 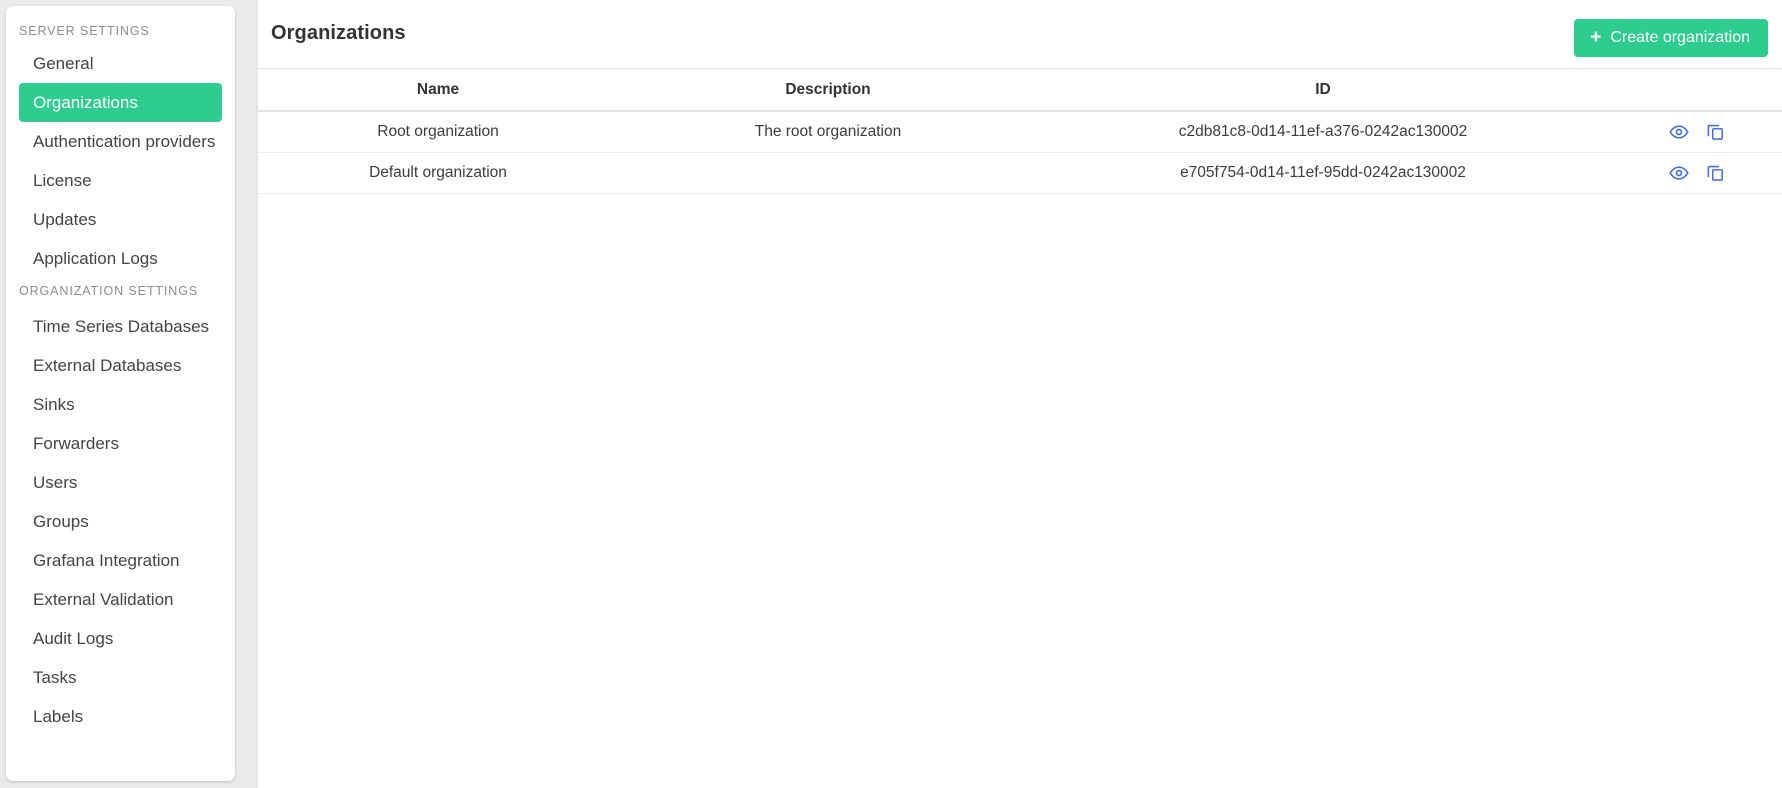 I want to click on sidebar-item-general: General, so click(x=120, y=63).